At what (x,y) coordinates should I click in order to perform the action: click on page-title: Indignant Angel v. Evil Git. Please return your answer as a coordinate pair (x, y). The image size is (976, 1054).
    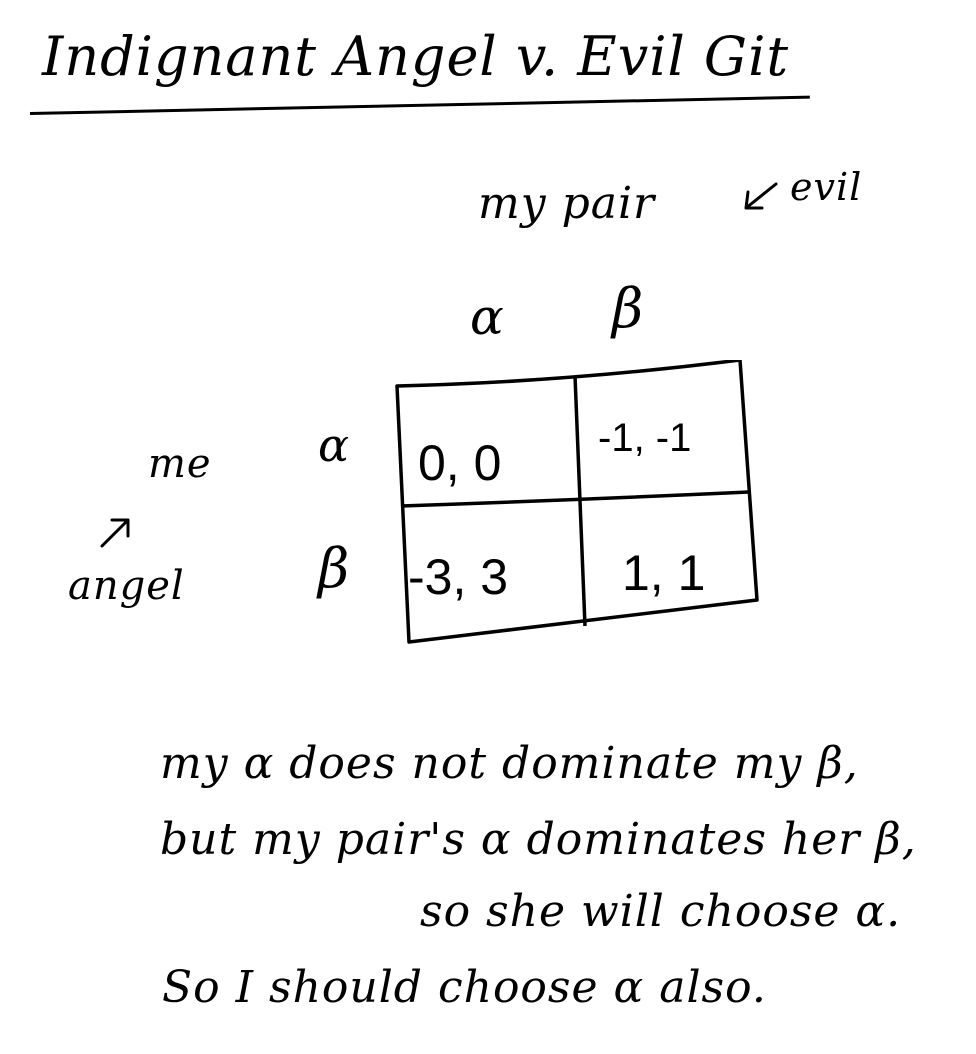
    Looking at the image, I should click on (416, 56).